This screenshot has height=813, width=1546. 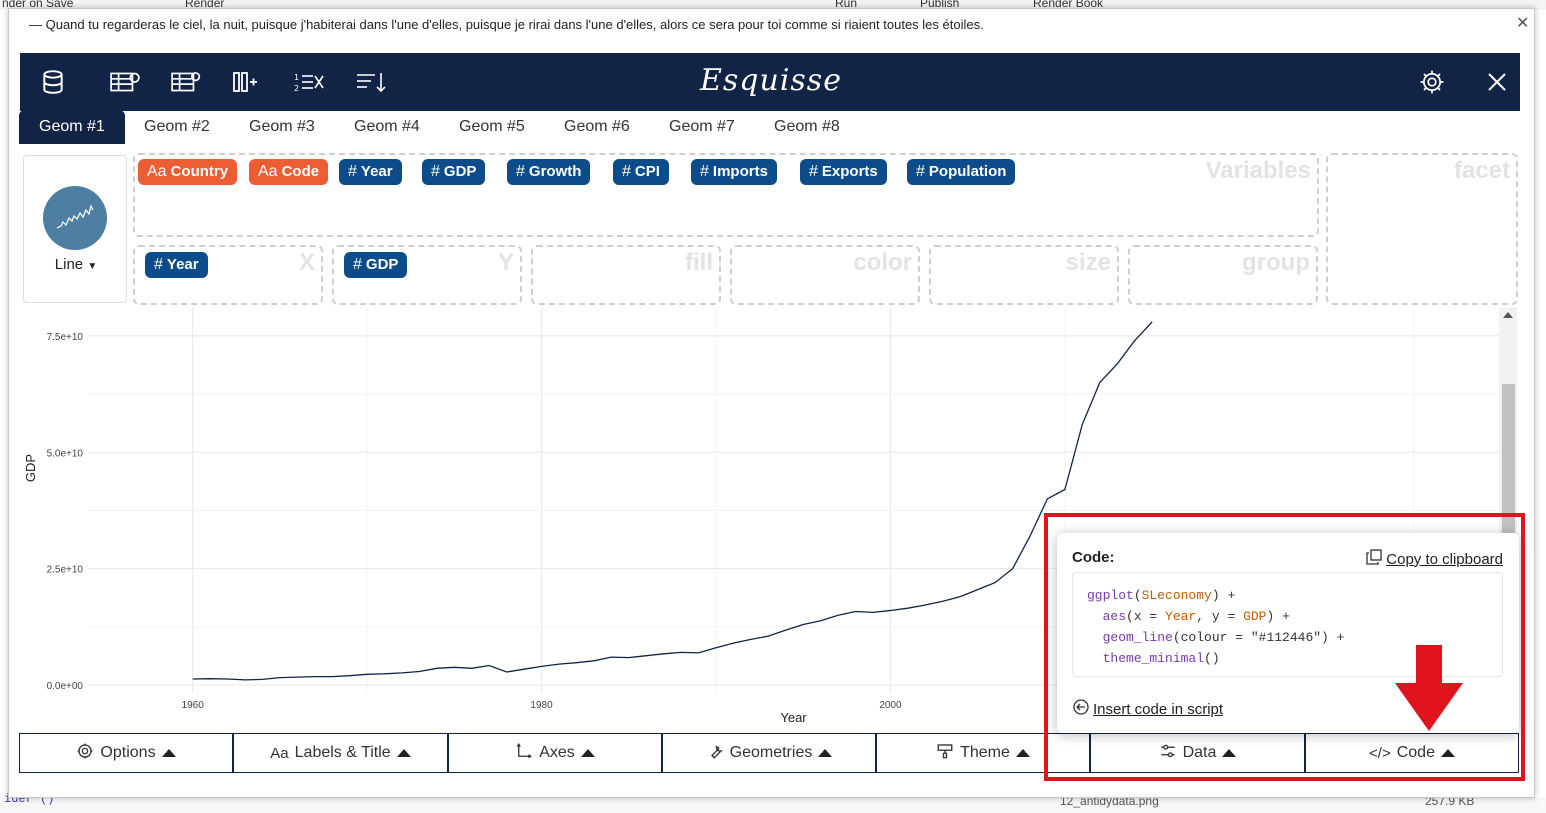 What do you see at coordinates (1024, 275) in the screenshot?
I see `size-dropzone: size` at bounding box center [1024, 275].